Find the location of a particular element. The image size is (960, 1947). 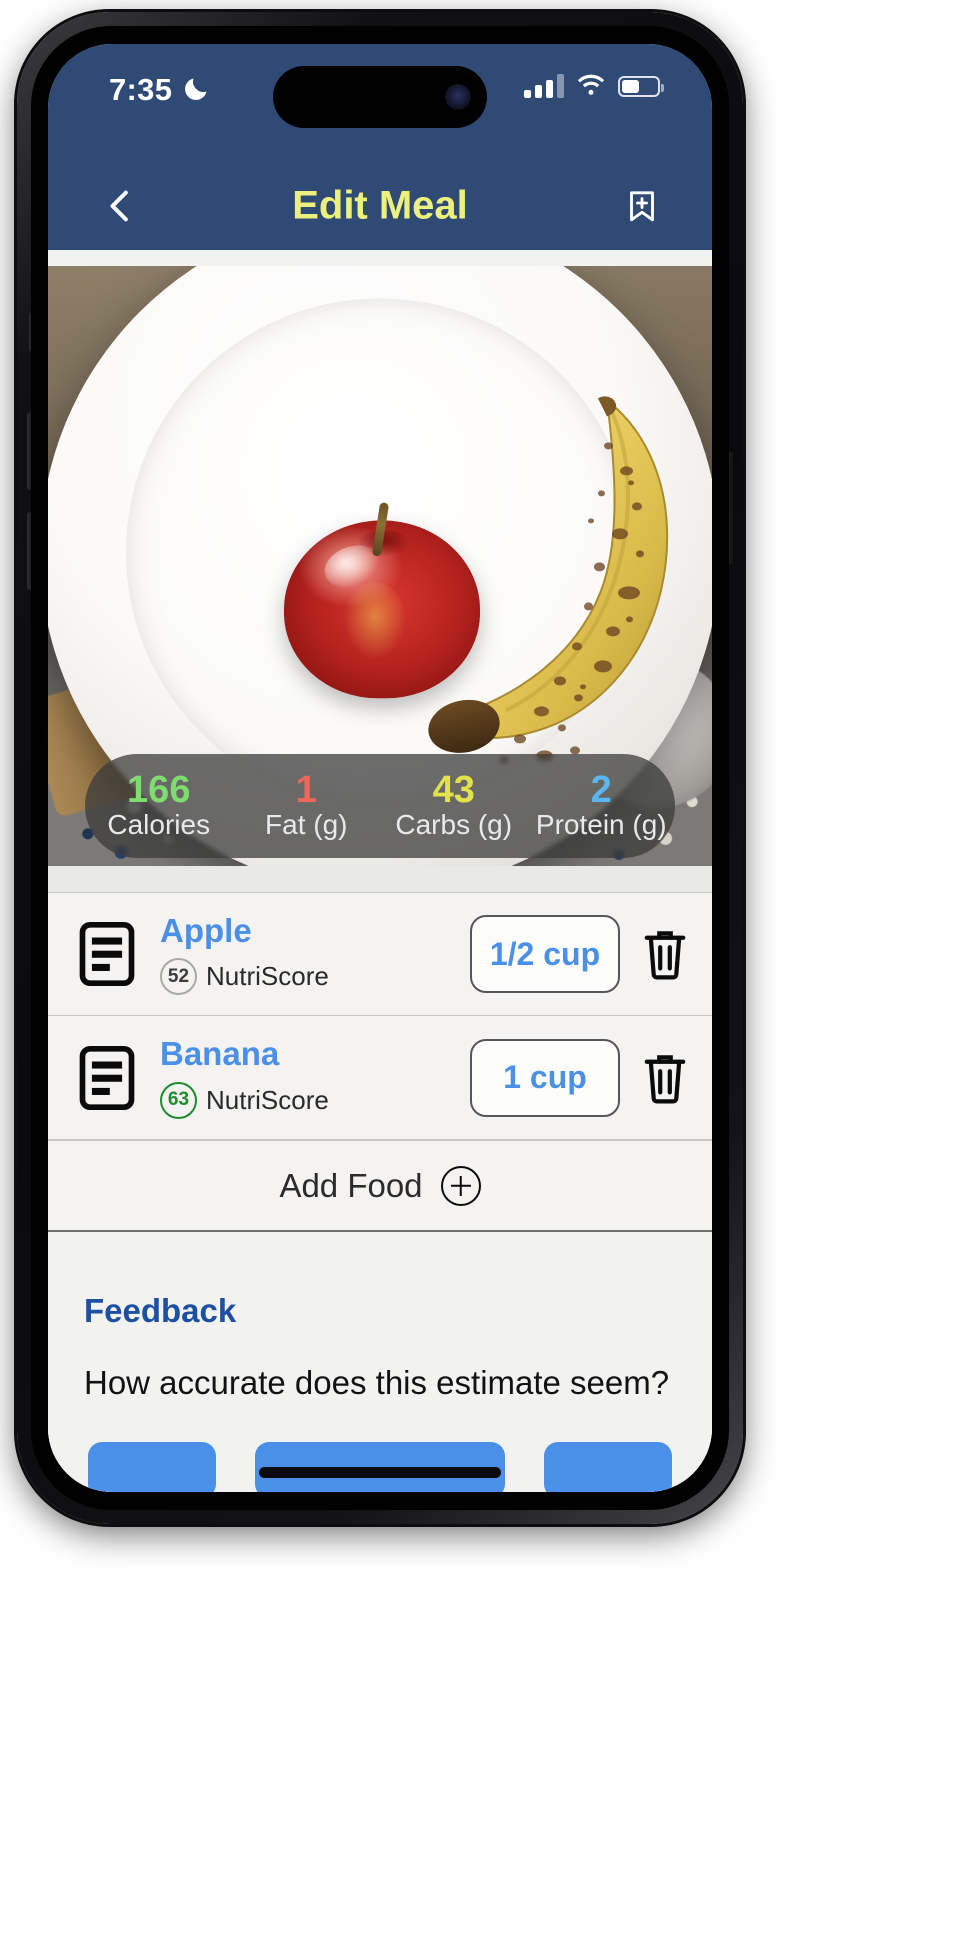

nutrition-fat: 1 Fat (g) is located at coordinates (307, 806).